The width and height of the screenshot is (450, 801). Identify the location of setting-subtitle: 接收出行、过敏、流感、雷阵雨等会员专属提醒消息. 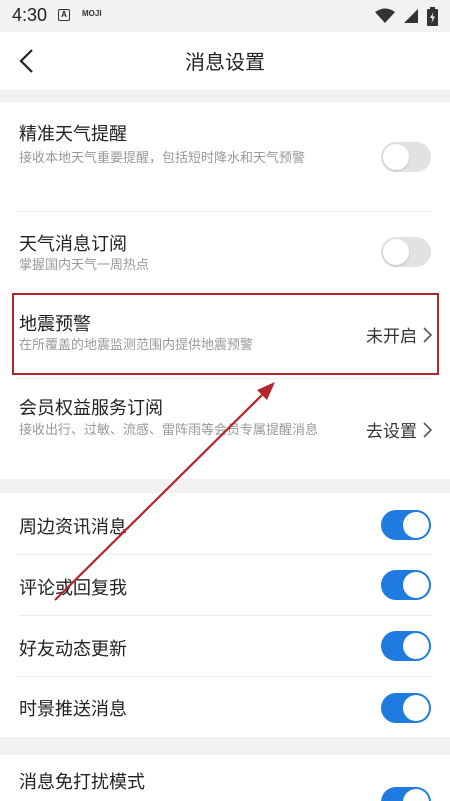
(169, 430).